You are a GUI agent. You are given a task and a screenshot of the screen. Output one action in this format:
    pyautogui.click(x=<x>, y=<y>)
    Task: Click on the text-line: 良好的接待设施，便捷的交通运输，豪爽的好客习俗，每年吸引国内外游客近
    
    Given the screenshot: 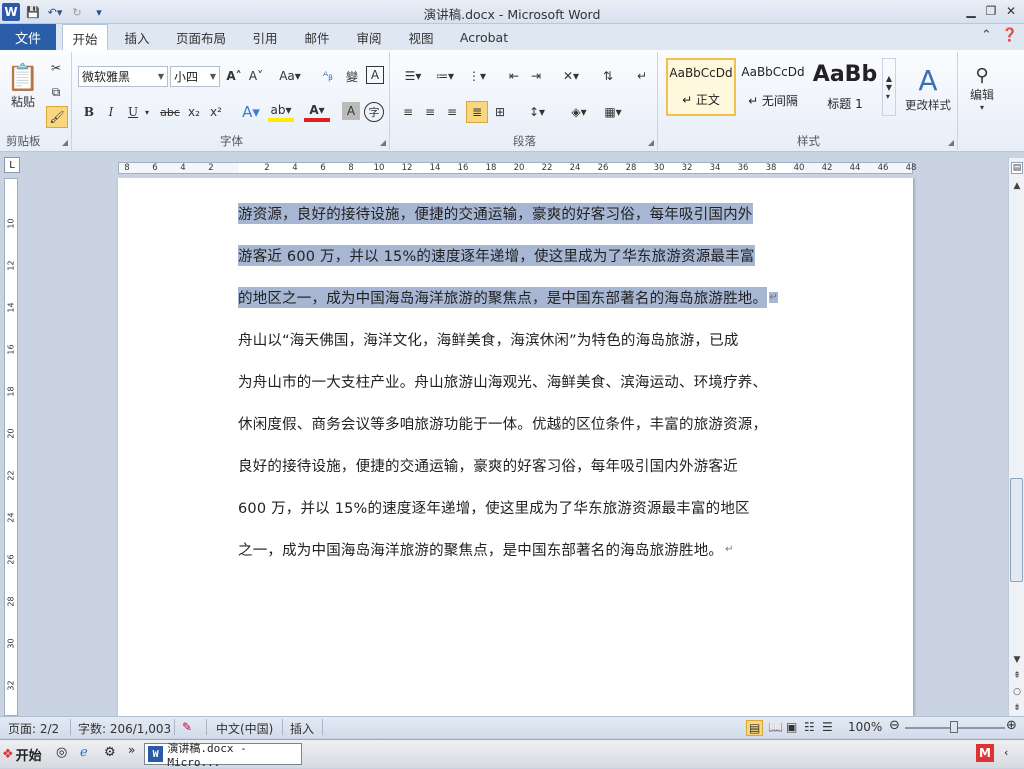 What is the action you would take?
    pyautogui.click(x=518, y=465)
    